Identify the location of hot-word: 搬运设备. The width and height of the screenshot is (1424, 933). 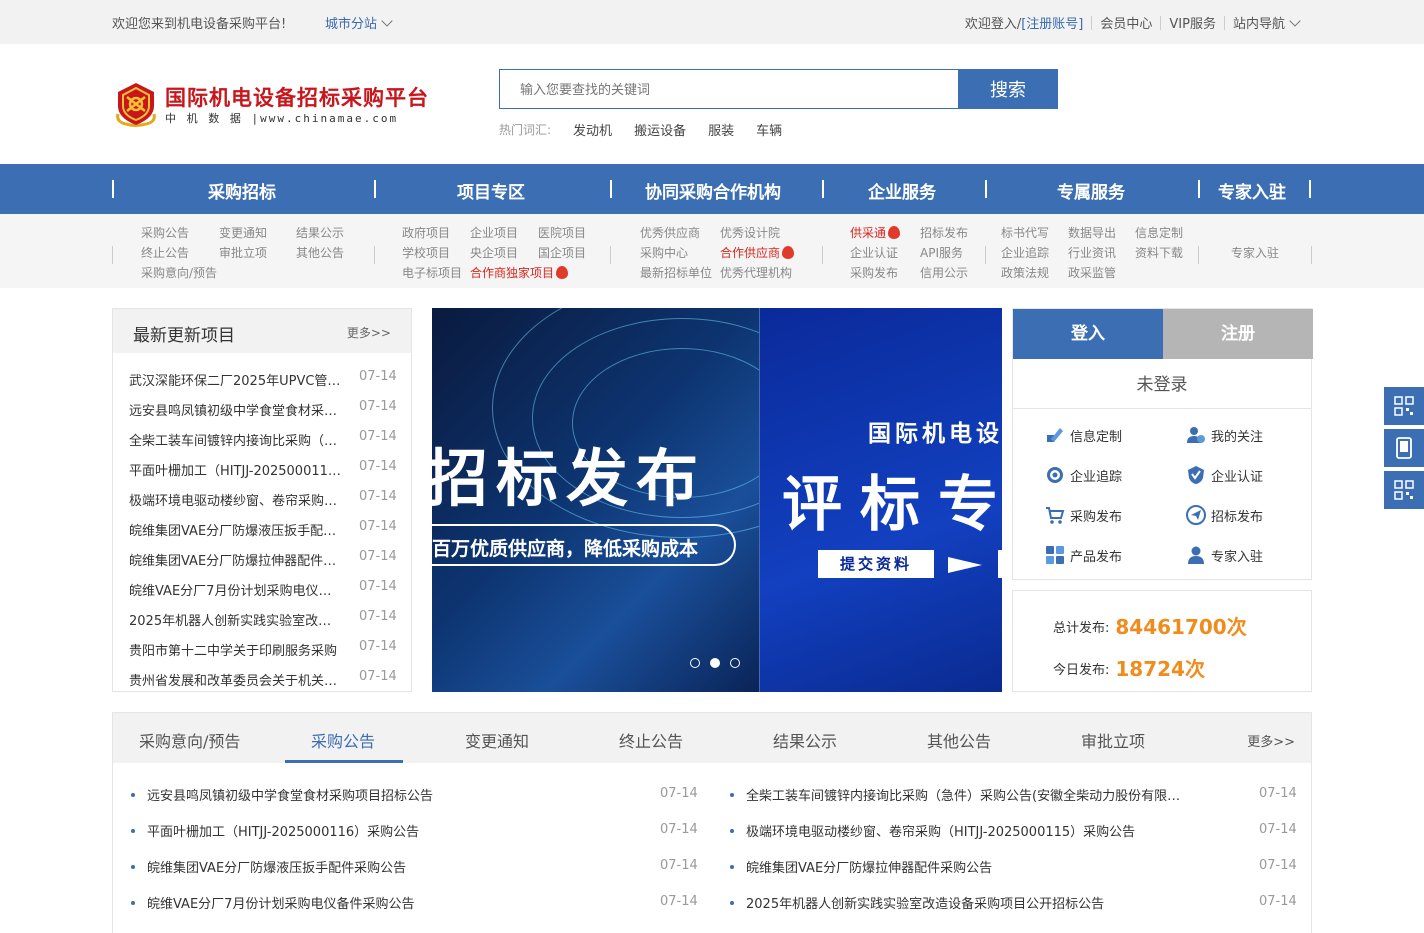
(660, 129).